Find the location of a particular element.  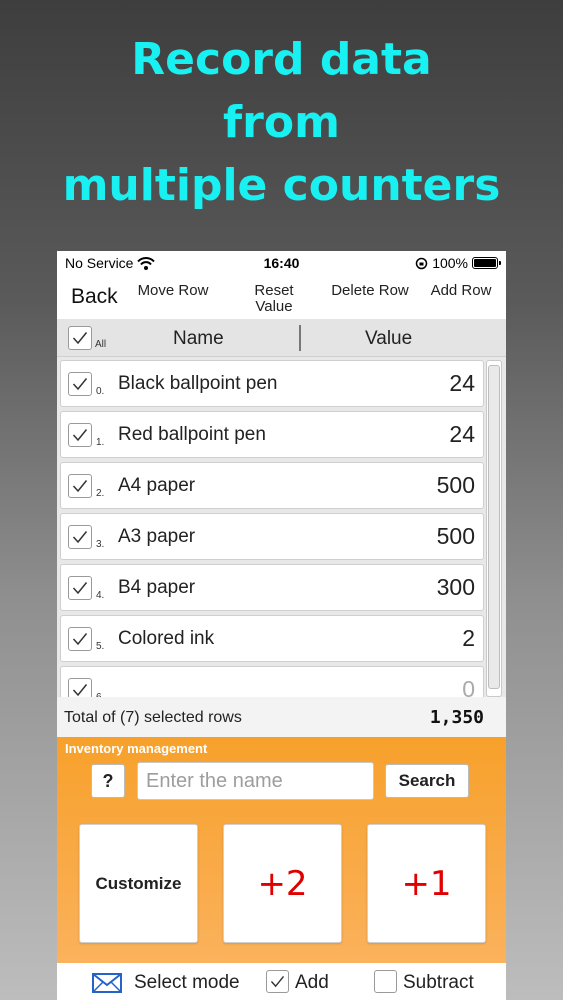

mode-bar: Select mode Add Subtract is located at coordinates (281, 981).